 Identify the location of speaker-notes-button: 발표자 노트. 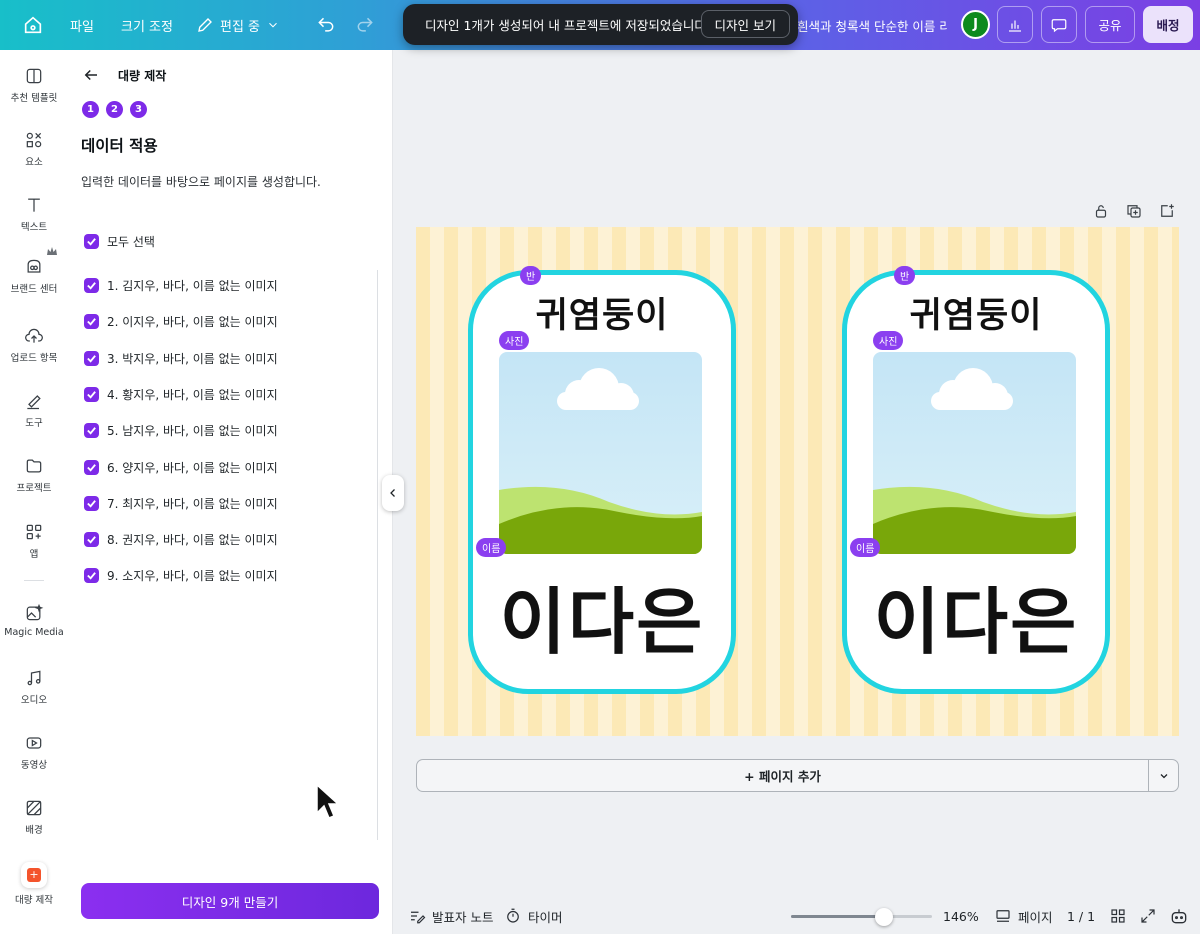
(450, 916).